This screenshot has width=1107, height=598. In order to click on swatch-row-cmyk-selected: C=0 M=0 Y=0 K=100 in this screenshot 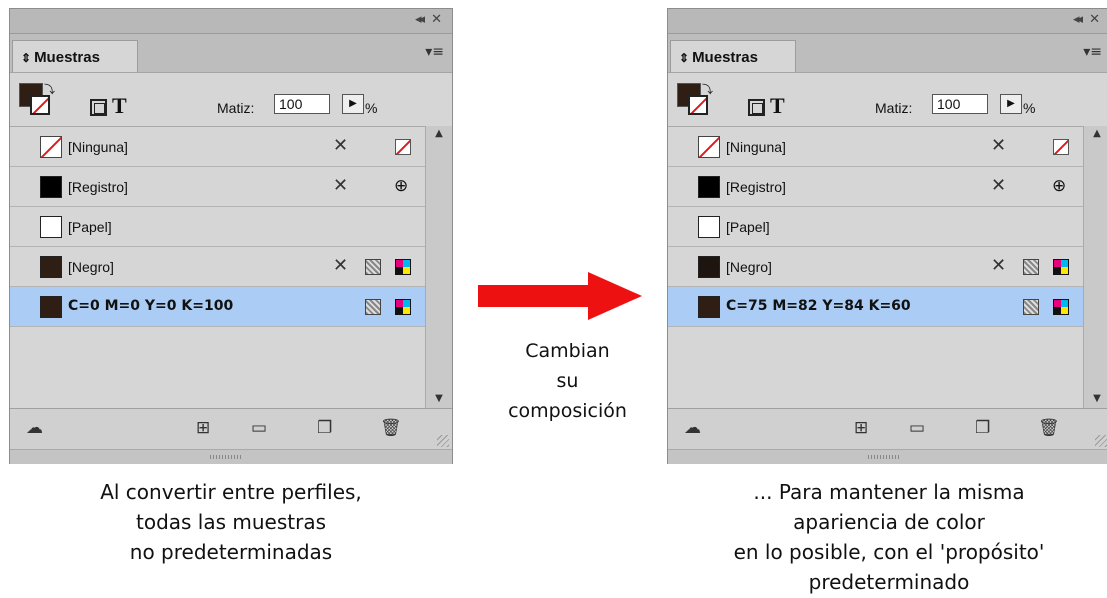, I will do `click(217, 307)`.